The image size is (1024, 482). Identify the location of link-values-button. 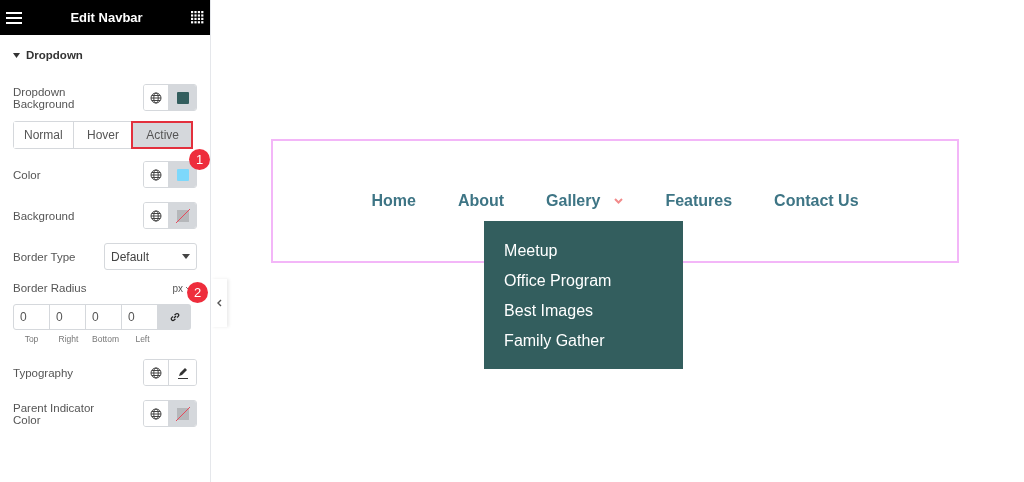
(174, 316).